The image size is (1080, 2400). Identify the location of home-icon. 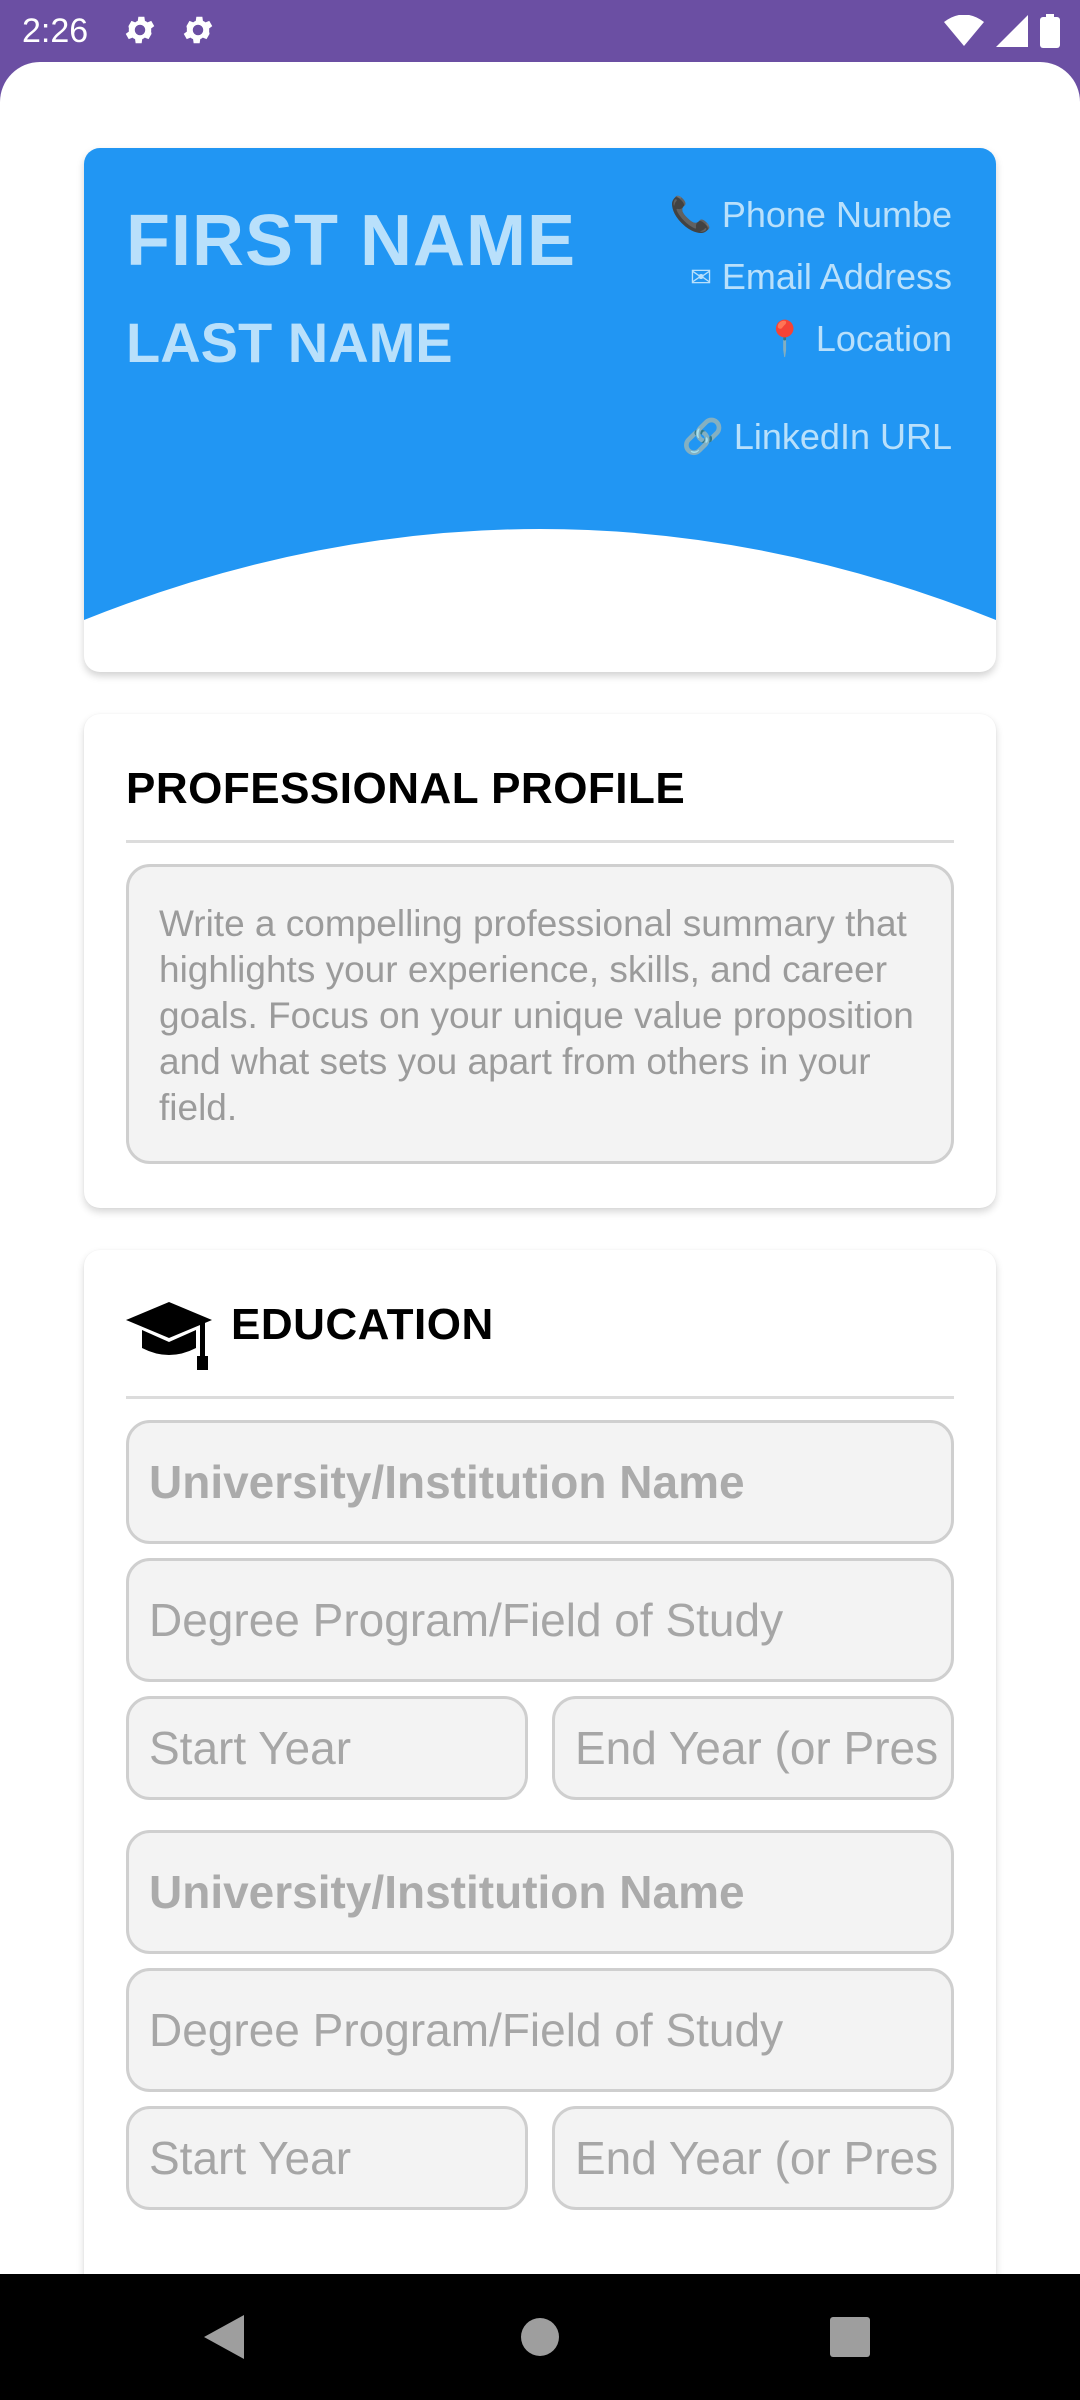
(540, 2337).